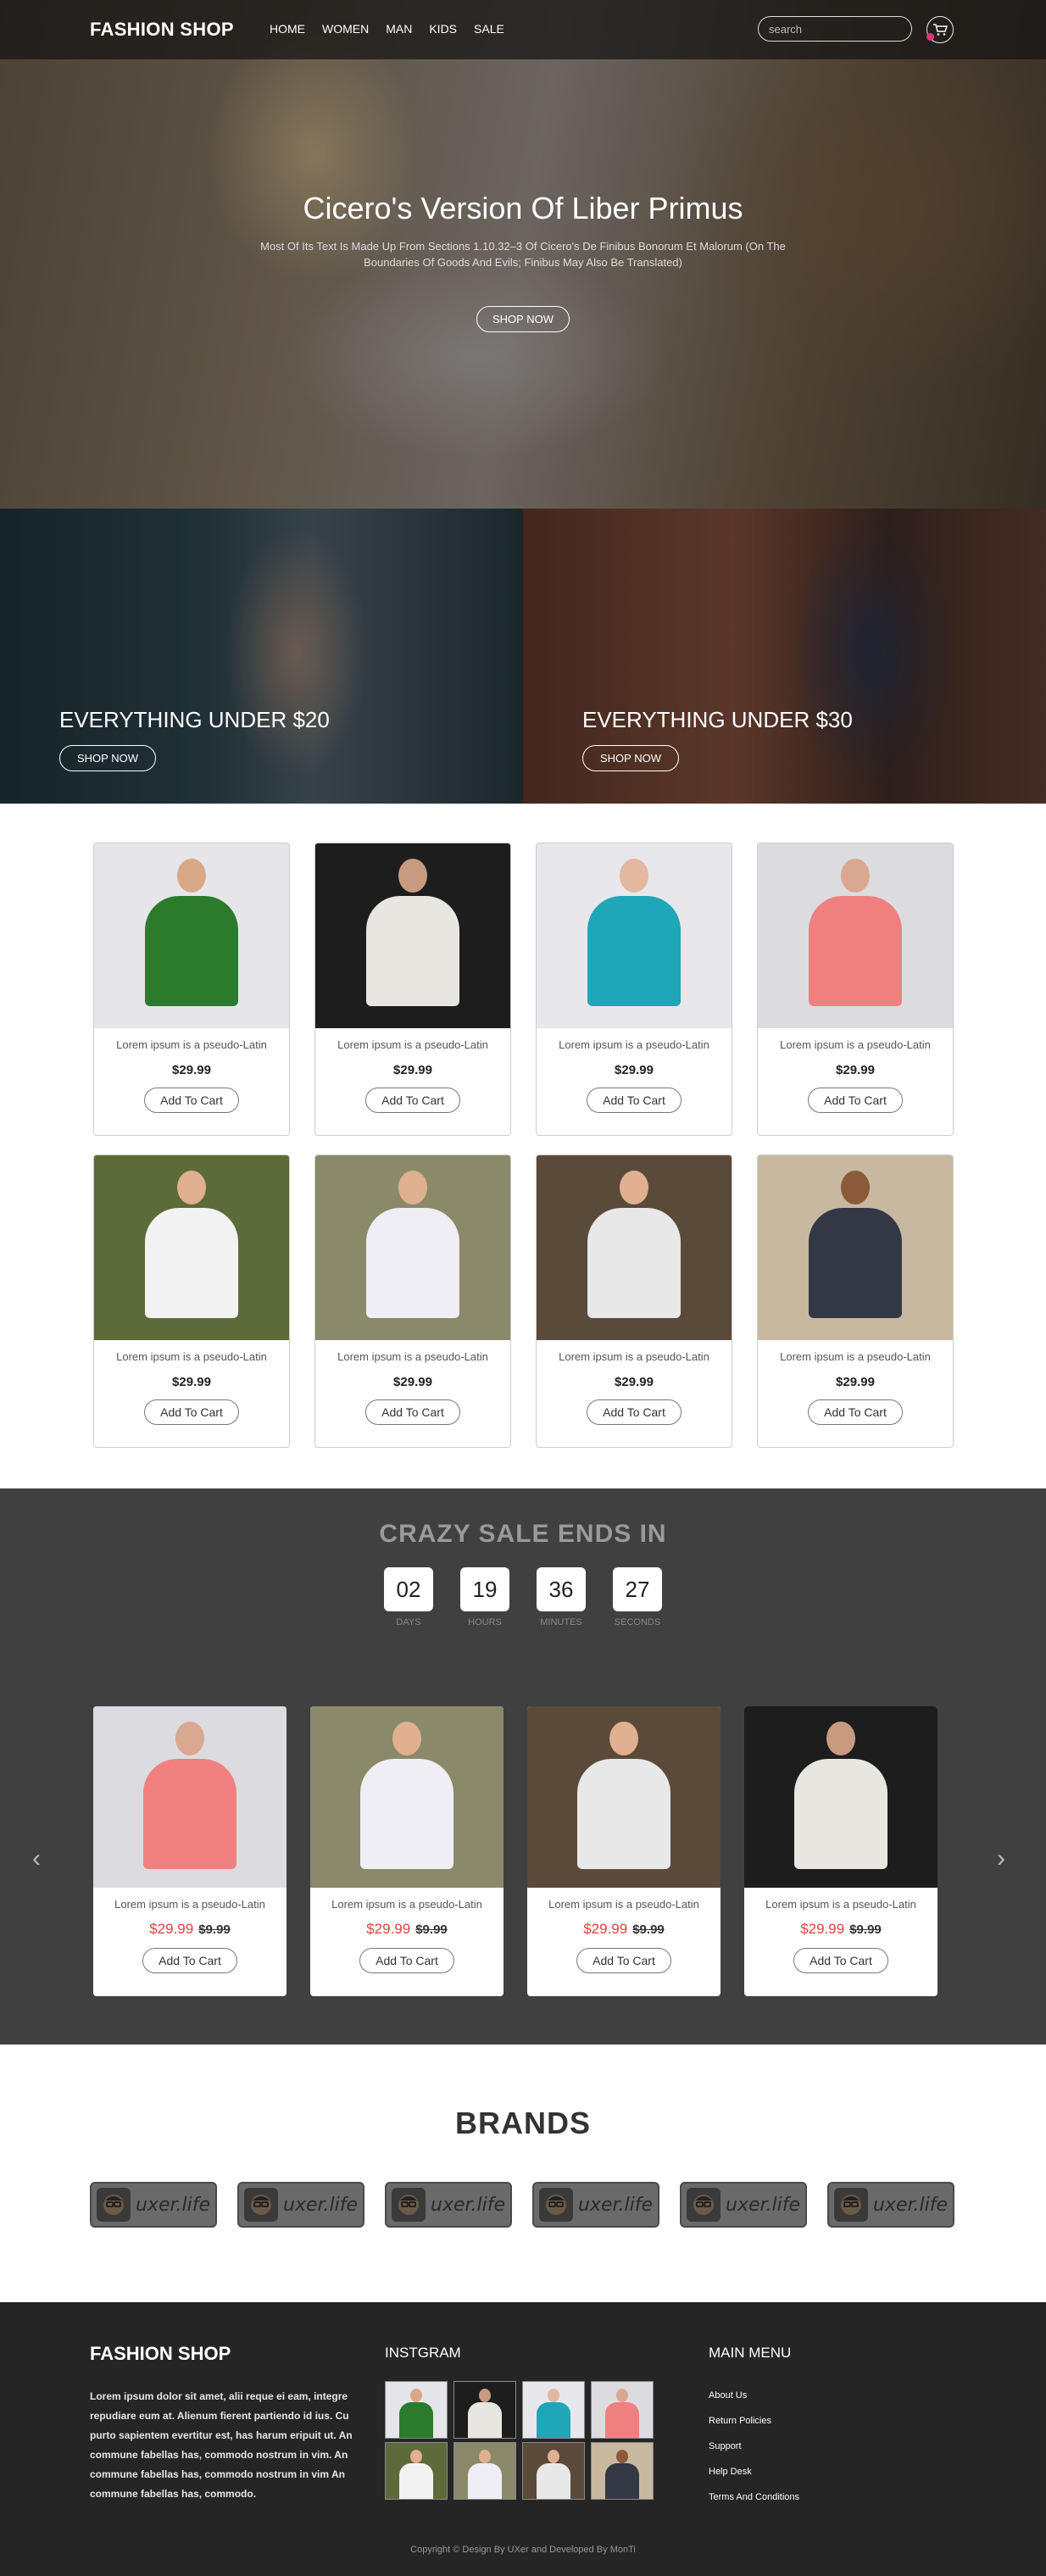 The width and height of the screenshot is (1046, 2576). Describe the element at coordinates (443, 29) in the screenshot. I see `nav-kids: KIDS` at that location.